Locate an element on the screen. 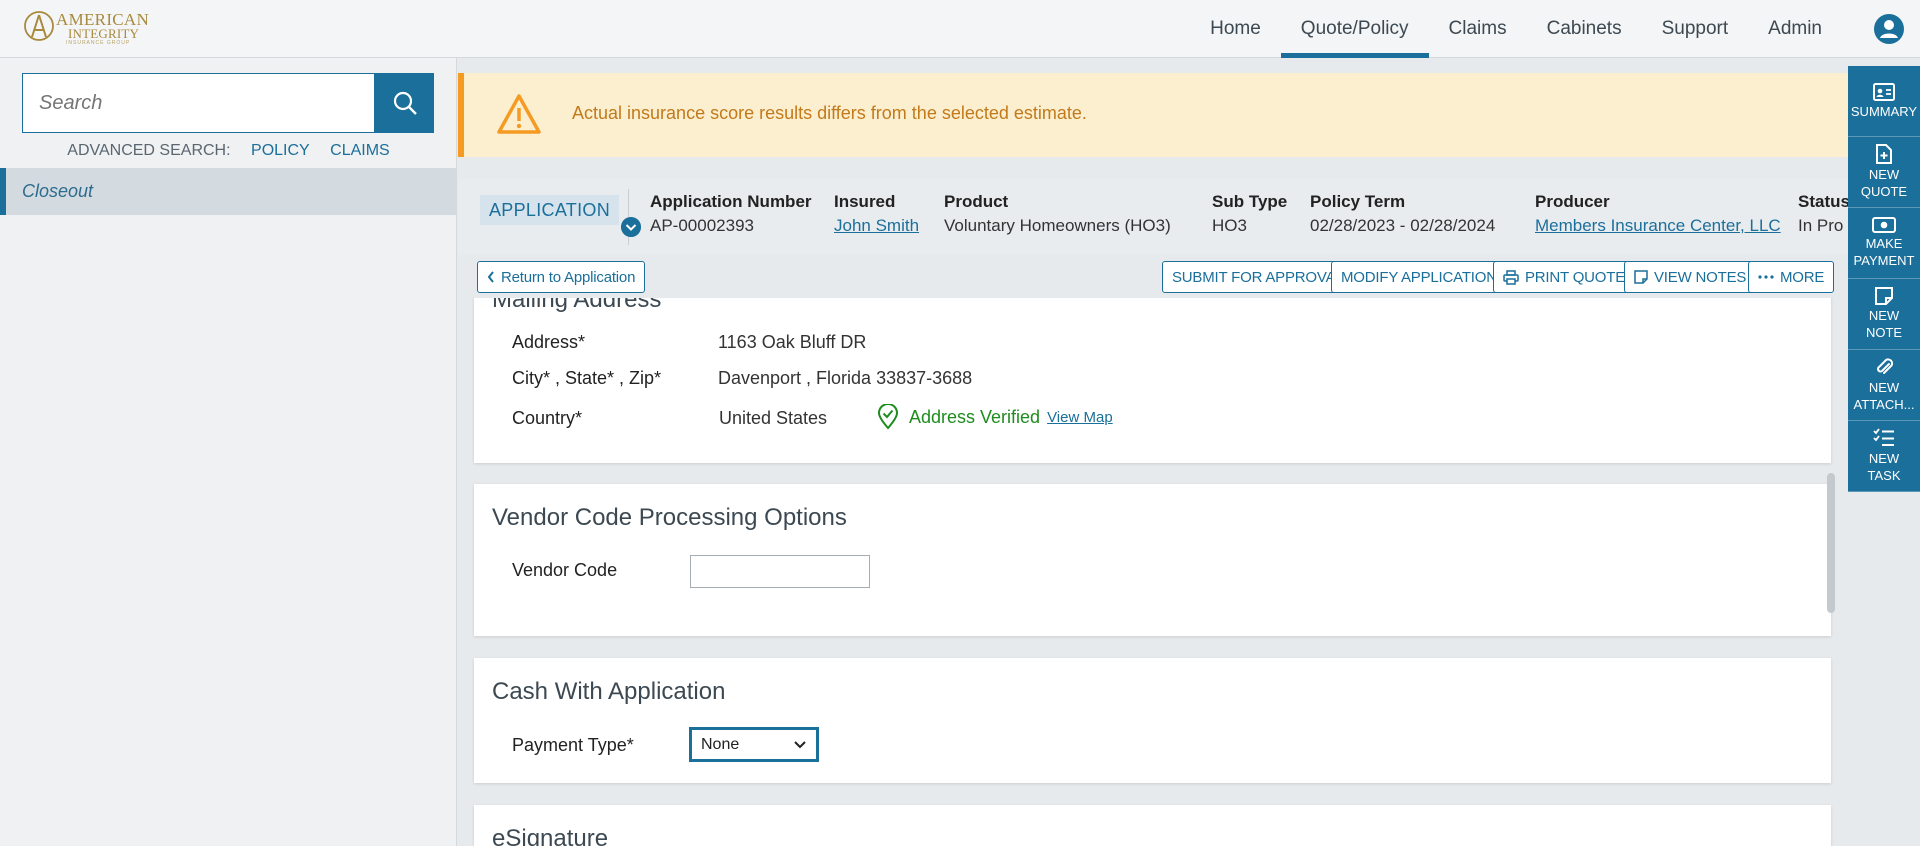  cash-with-application-title: Cash With Application is located at coordinates (609, 691).